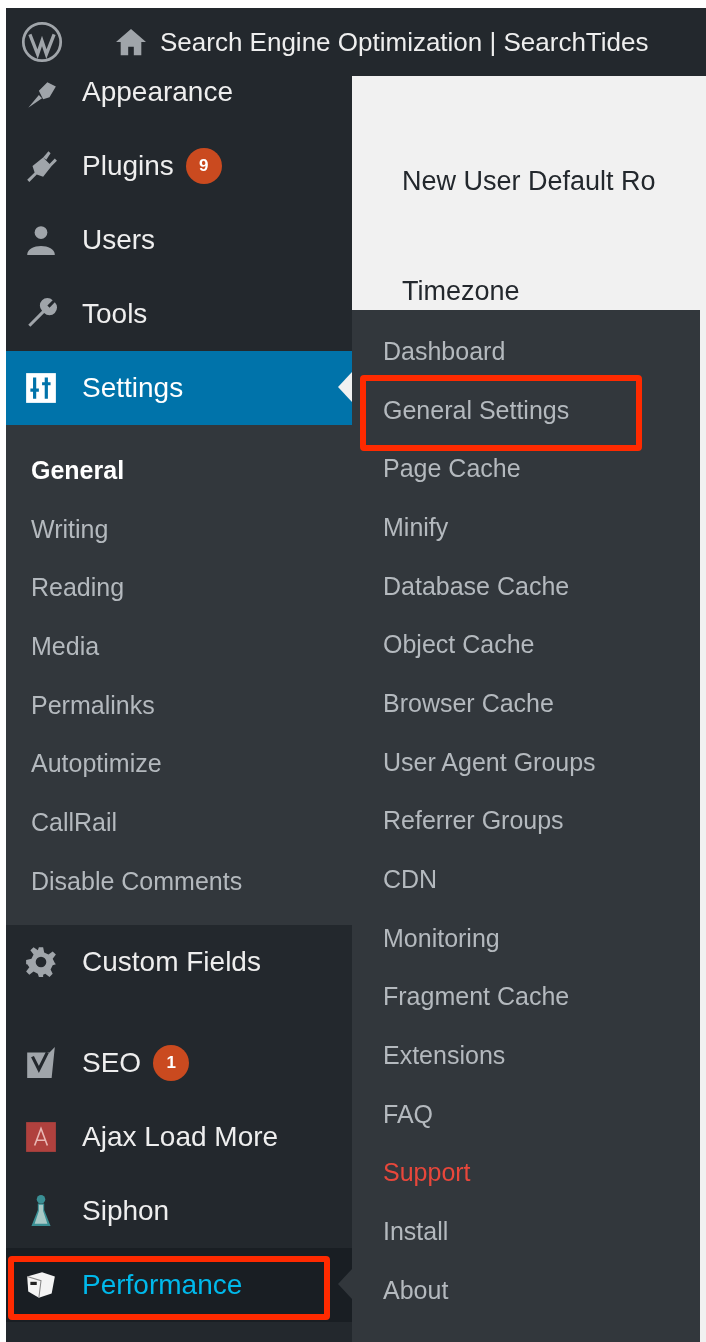 Image resolution: width=706 pixels, height=1342 pixels. I want to click on submenu-item: Disable Comments, so click(179, 881).